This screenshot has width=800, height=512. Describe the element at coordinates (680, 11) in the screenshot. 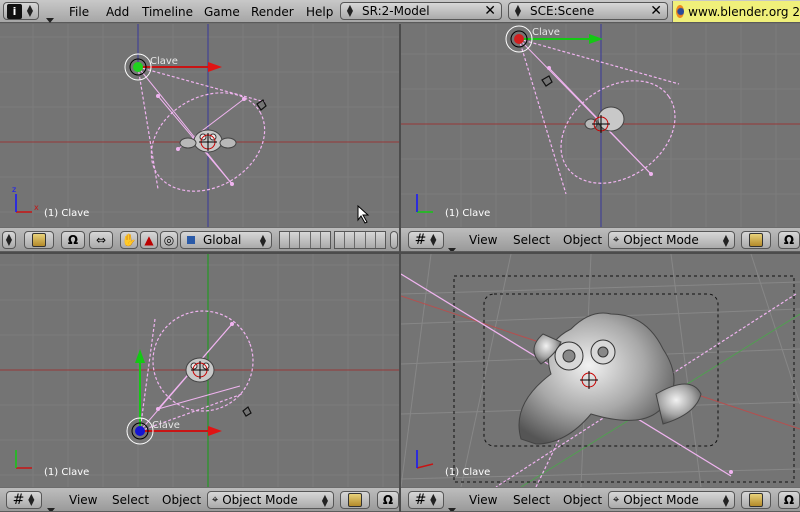

I see `blender-logo-icon` at that location.